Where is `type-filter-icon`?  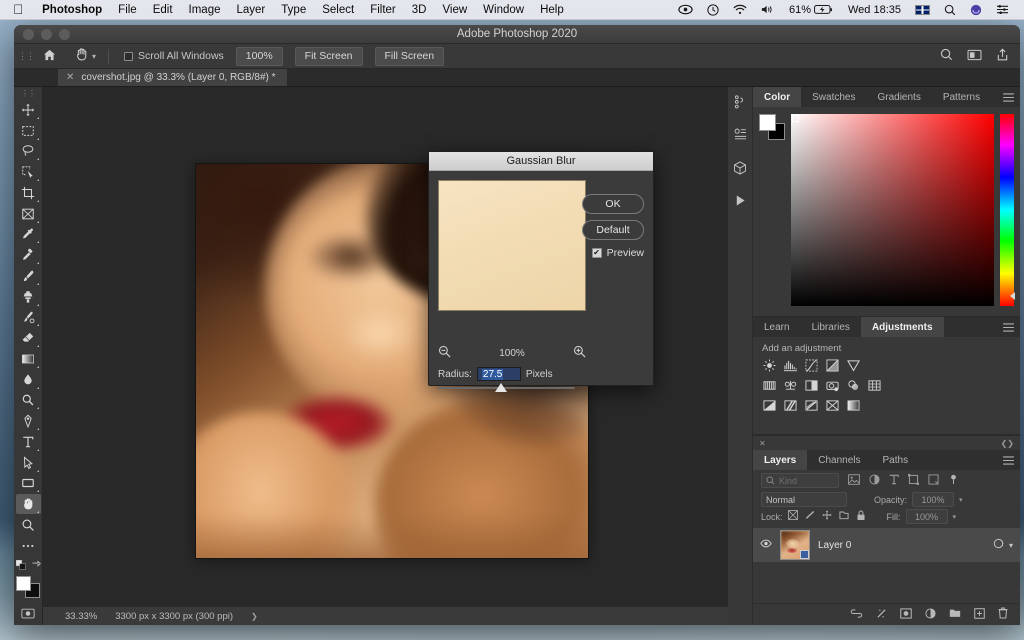 type-filter-icon is located at coordinates (894, 481).